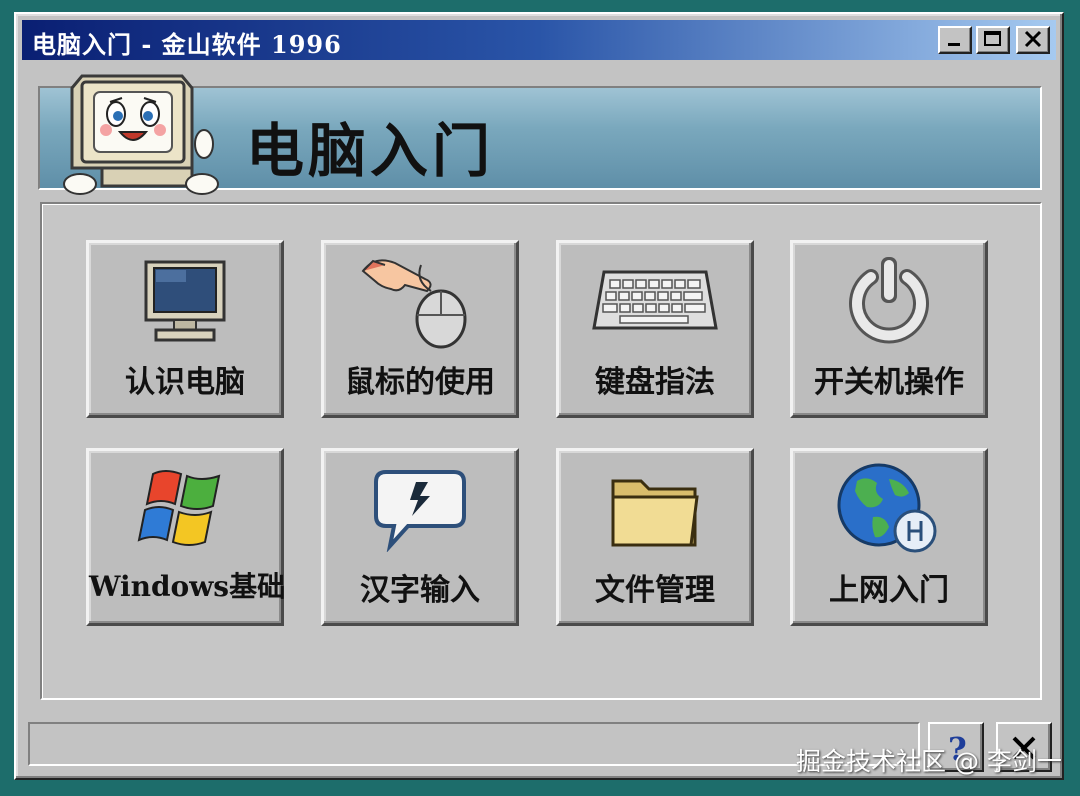 Image resolution: width=1080 pixels, height=796 pixels. I want to click on title-bar: 电脑入门 - 金山软件 1996, so click(539, 40).